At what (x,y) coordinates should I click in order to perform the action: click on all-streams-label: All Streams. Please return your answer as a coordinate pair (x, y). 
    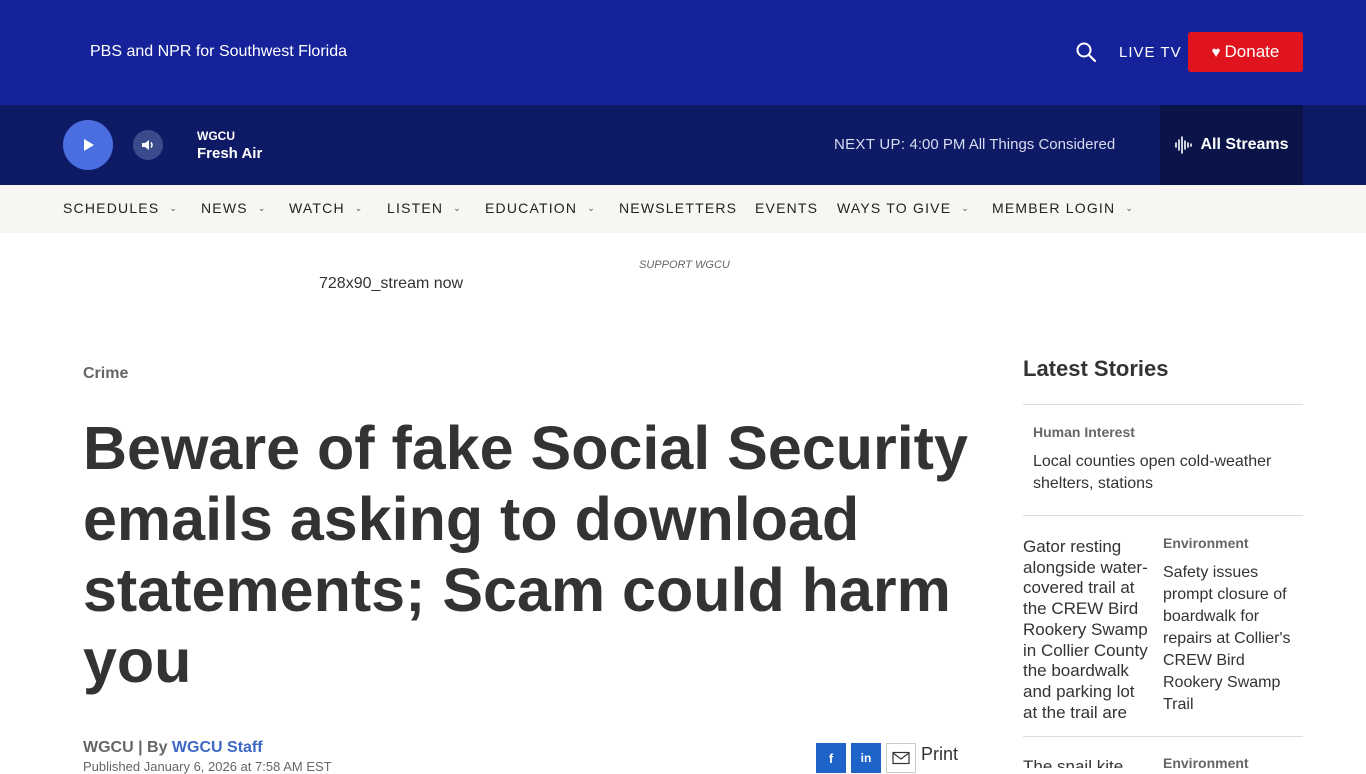
    Looking at the image, I should click on (1244, 144).